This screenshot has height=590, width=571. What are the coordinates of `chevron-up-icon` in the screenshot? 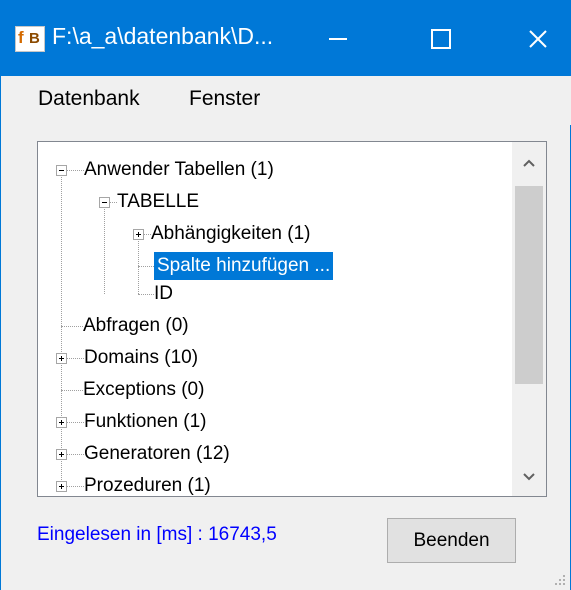 It's located at (529, 163).